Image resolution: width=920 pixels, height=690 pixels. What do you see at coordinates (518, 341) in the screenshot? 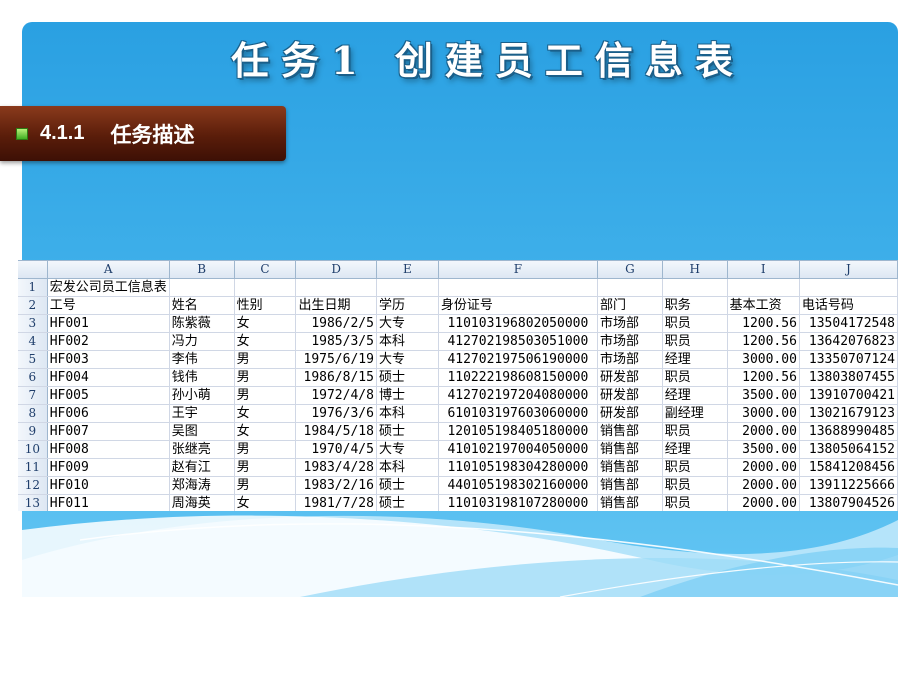
I see `data-cell: 412702198503051000` at bounding box center [518, 341].